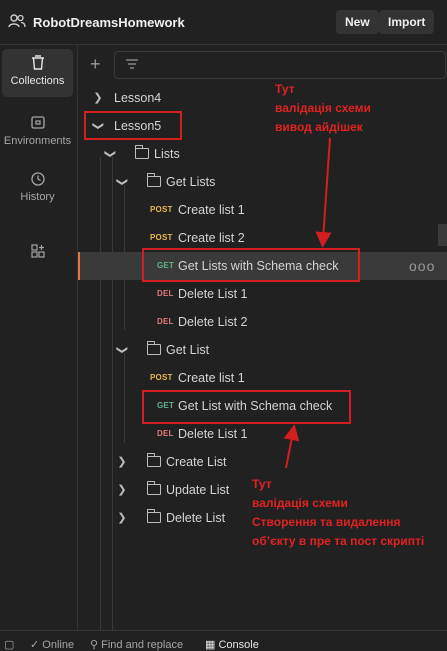 The image size is (447, 651). I want to click on find-replace-label: Find and replace, so click(142, 645).